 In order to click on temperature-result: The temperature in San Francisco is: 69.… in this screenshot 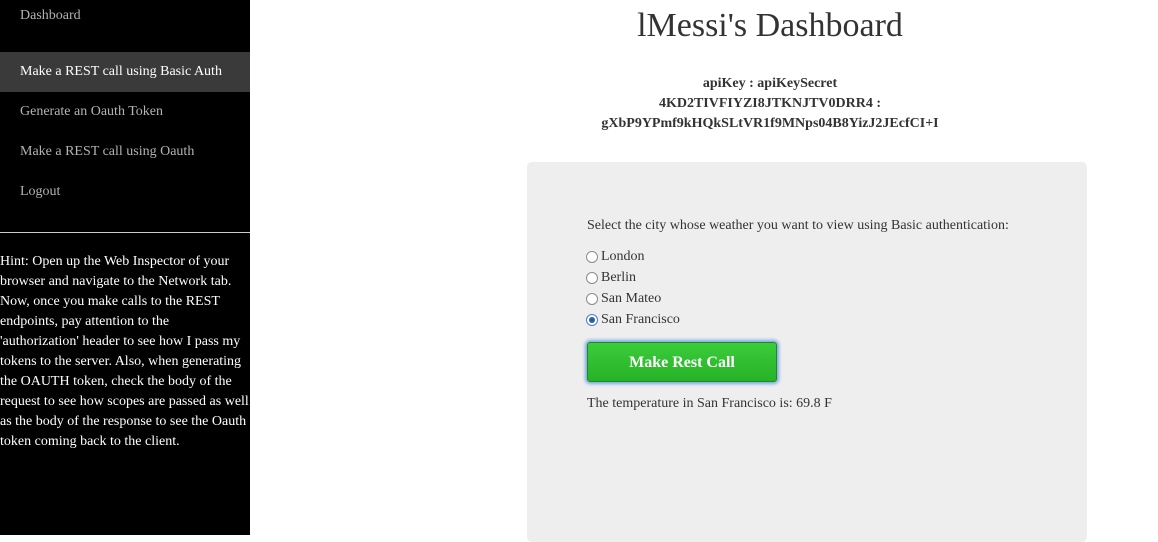, I will do `click(709, 403)`.